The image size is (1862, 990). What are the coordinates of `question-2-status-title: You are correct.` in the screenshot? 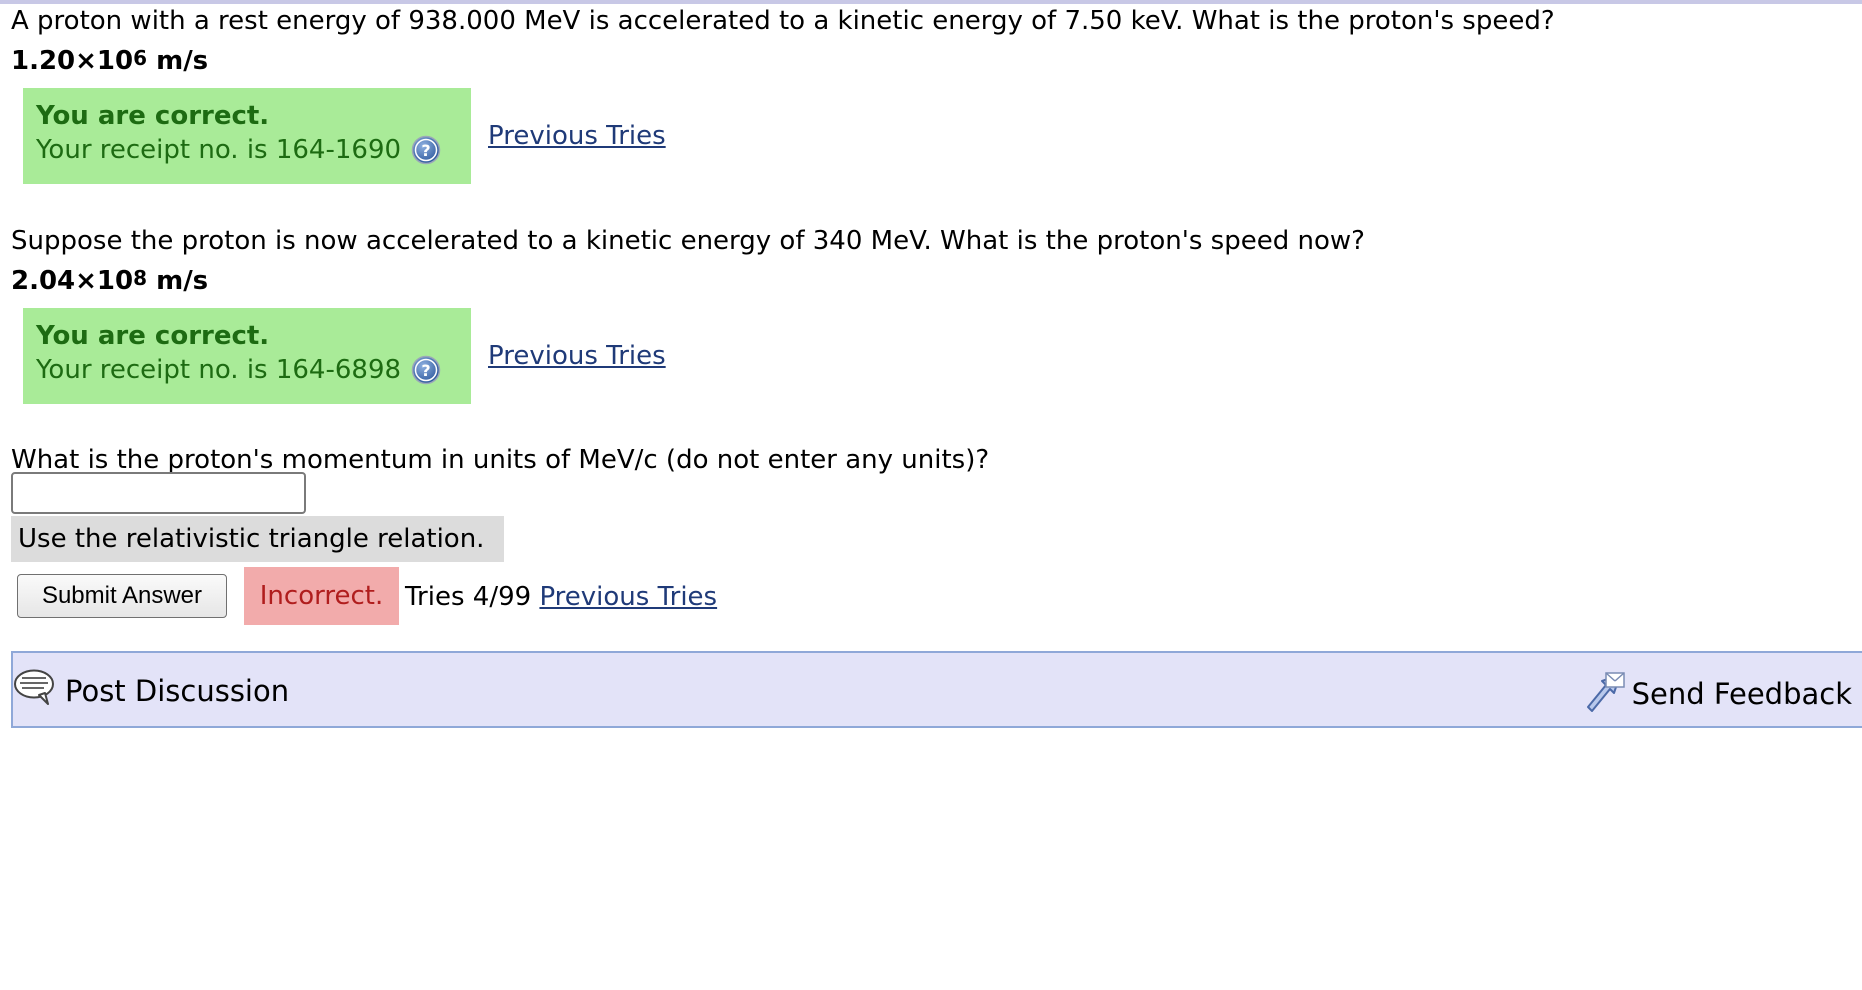 It's located at (153, 336).